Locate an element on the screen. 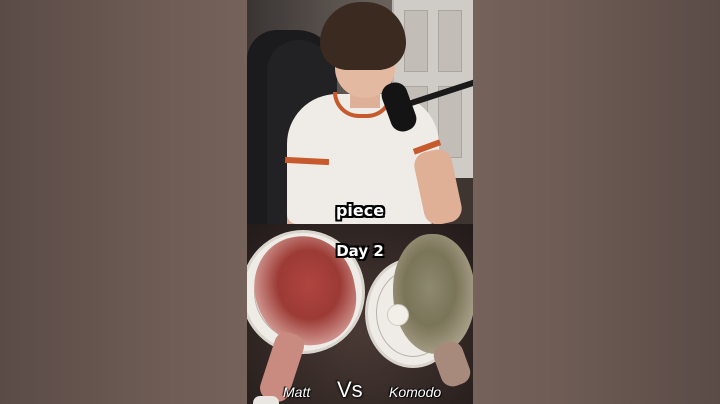 The height and width of the screenshot is (404, 720). versus-label: Vs is located at coordinates (350, 389).